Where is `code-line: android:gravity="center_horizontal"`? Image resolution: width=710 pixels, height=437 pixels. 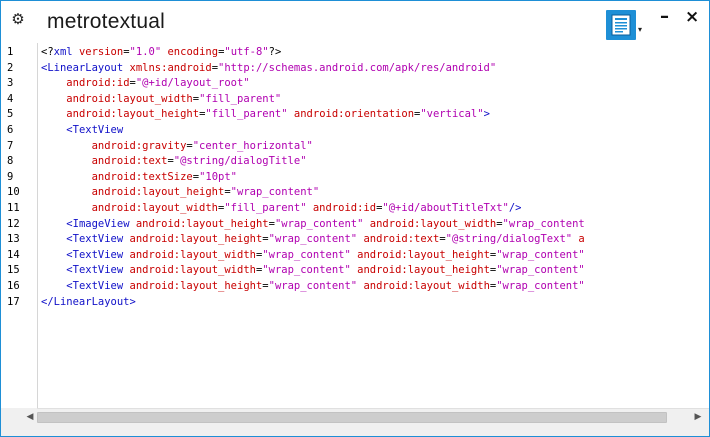 code-line: android:gravity="center_horizontal" is located at coordinates (177, 147).